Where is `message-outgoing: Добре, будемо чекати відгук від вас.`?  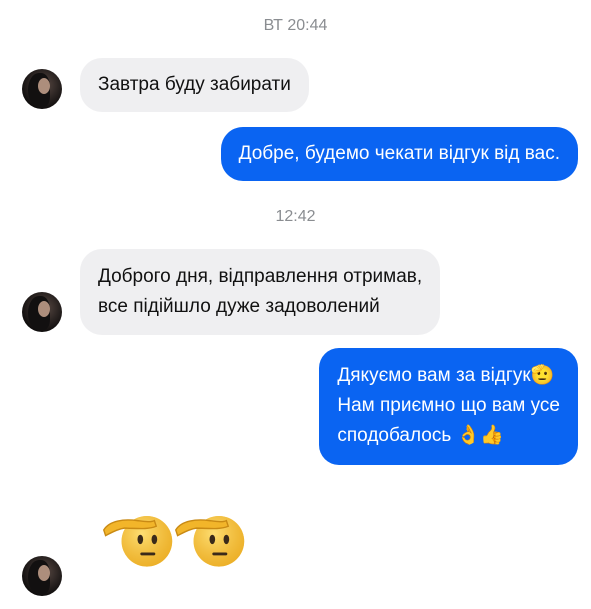 message-outgoing: Добре, будемо чекати відгук від вас. is located at coordinates (399, 154).